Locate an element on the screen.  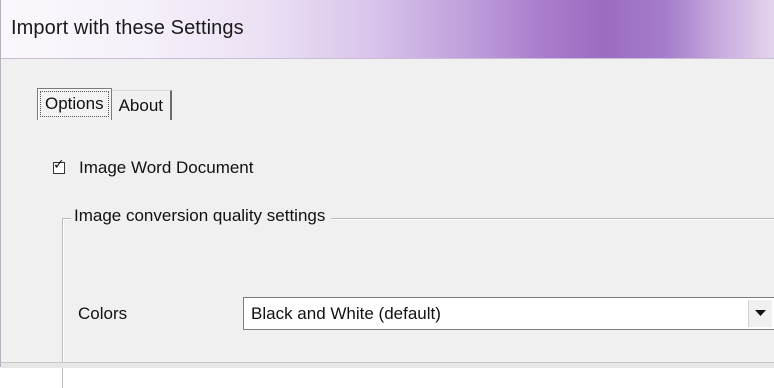
quality-settings-group-title: Image conversion quality settings is located at coordinates (201, 216).